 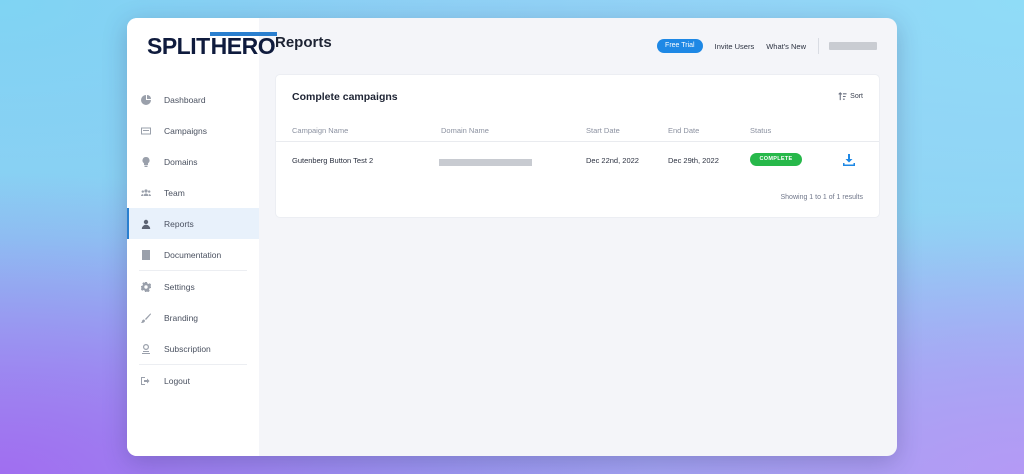 What do you see at coordinates (735, 46) in the screenshot?
I see `invite-users-link: Invite Users` at bounding box center [735, 46].